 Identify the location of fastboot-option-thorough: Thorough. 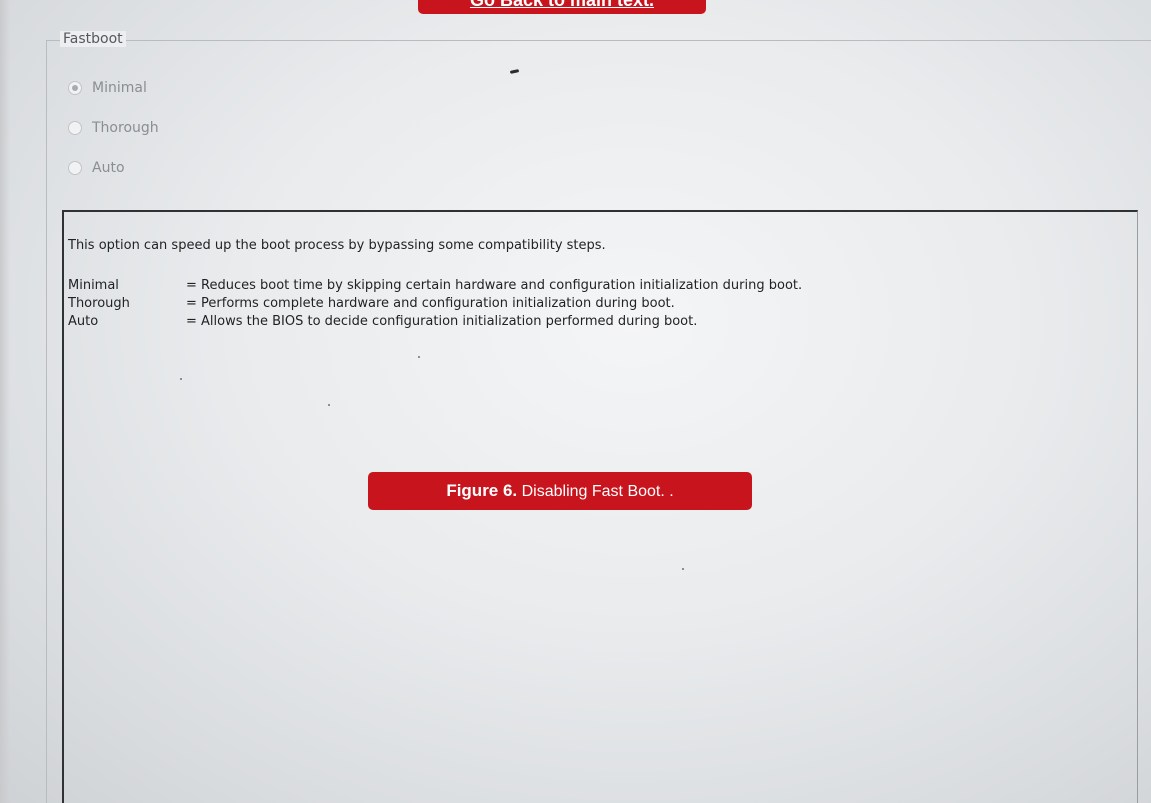
(113, 128).